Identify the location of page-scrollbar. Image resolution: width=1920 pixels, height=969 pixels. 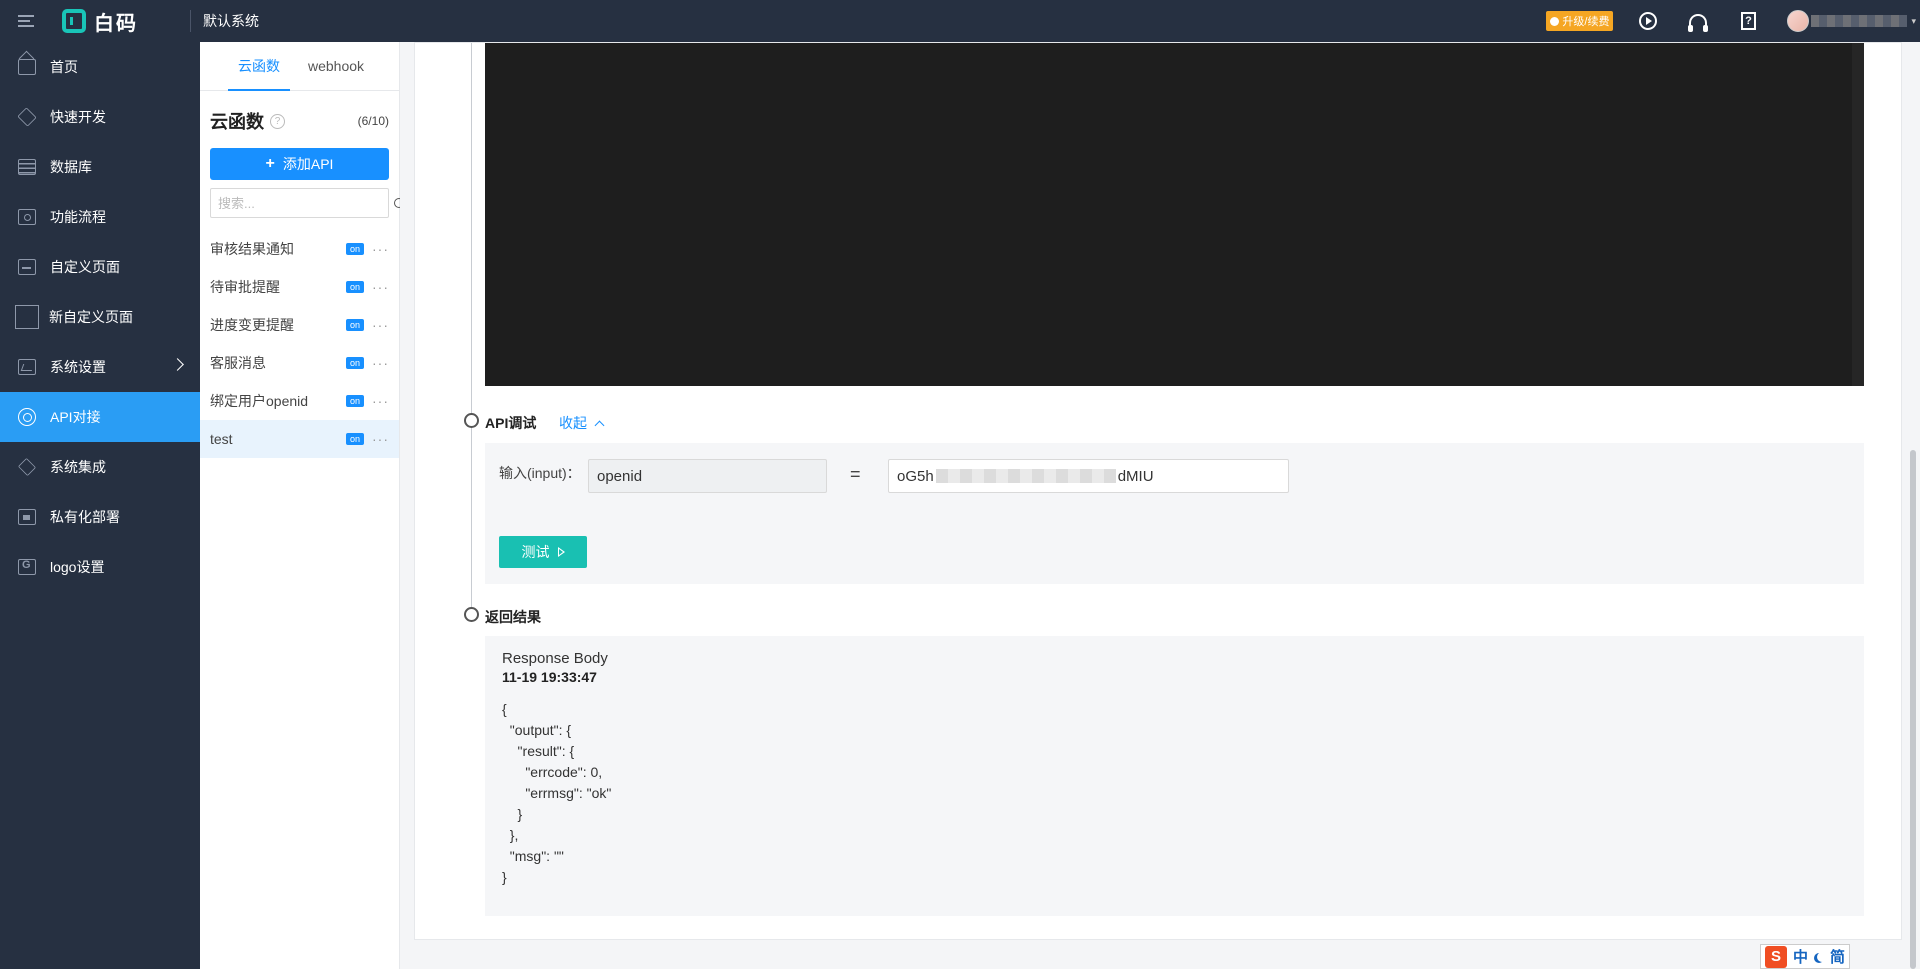
(1913, 505).